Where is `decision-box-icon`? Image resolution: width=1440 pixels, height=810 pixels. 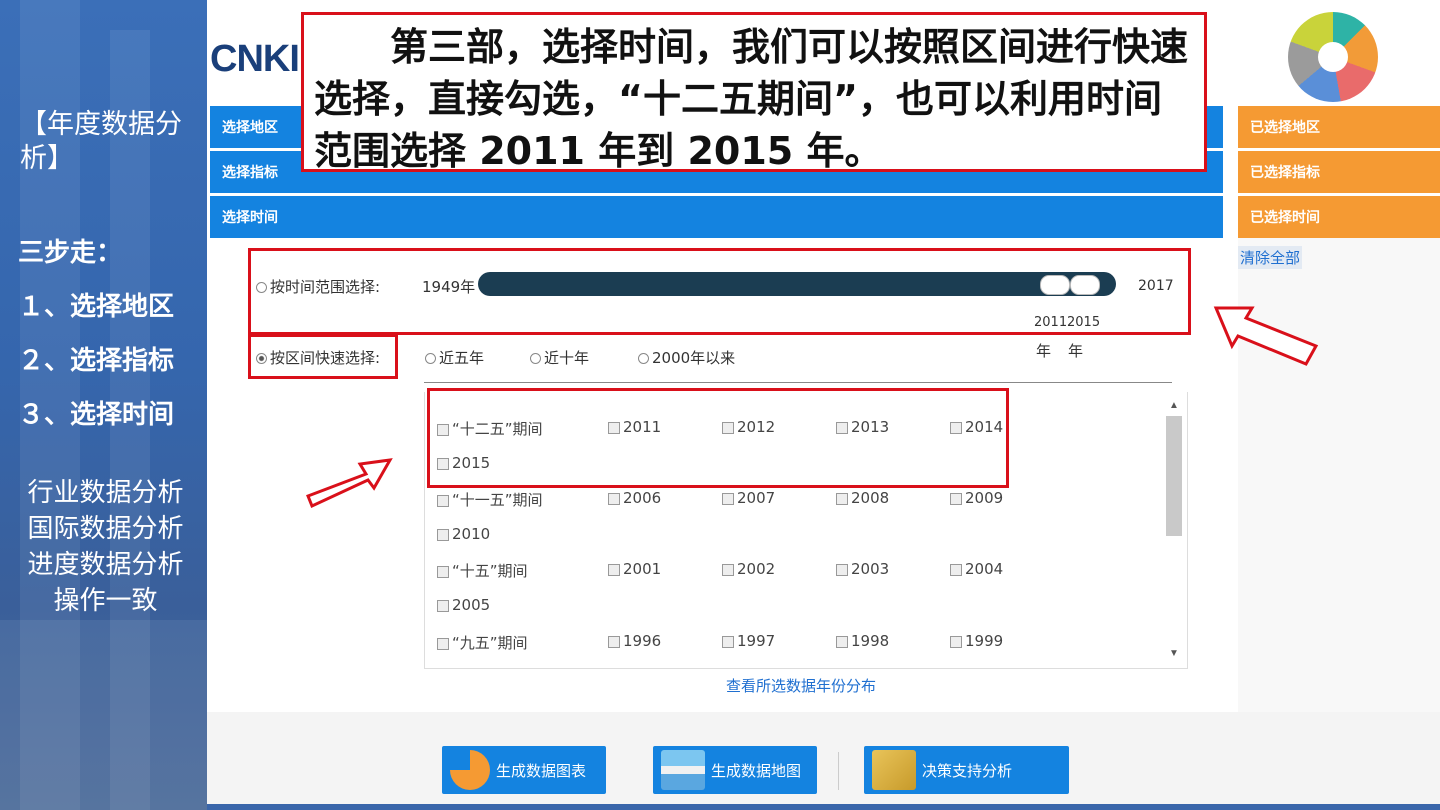 decision-box-icon is located at coordinates (894, 770).